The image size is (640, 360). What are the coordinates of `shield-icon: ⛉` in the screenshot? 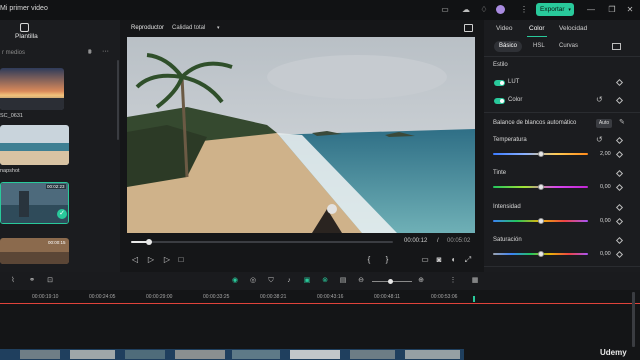 It's located at (271, 281).